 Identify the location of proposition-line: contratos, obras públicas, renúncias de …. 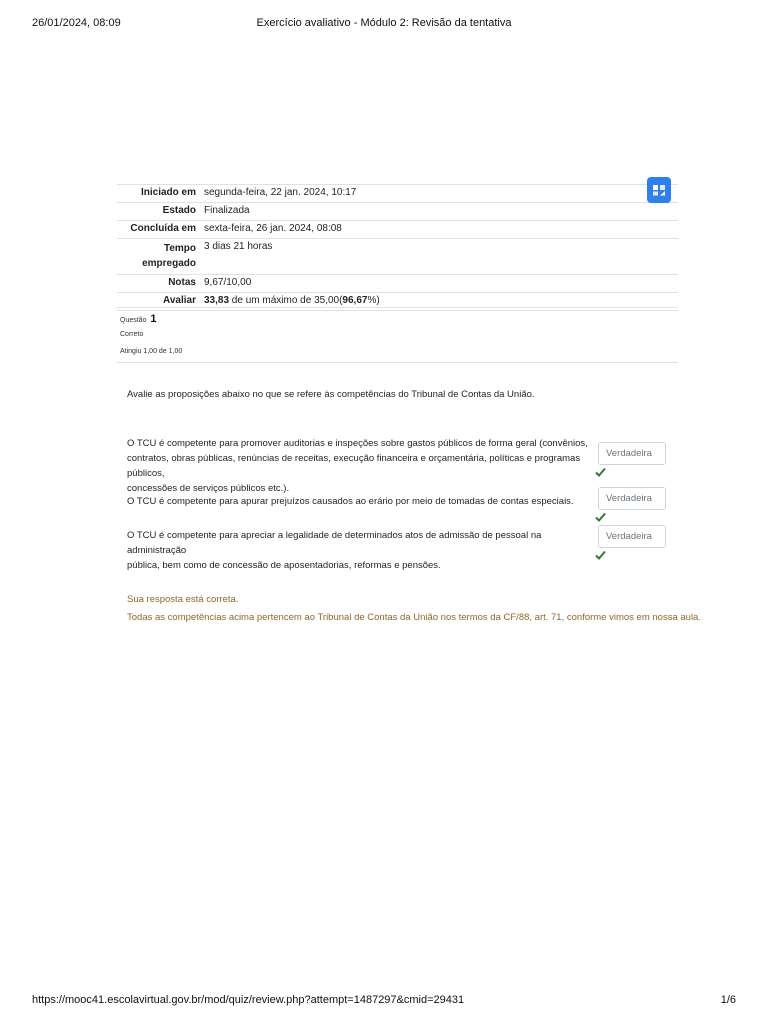
(354, 466).